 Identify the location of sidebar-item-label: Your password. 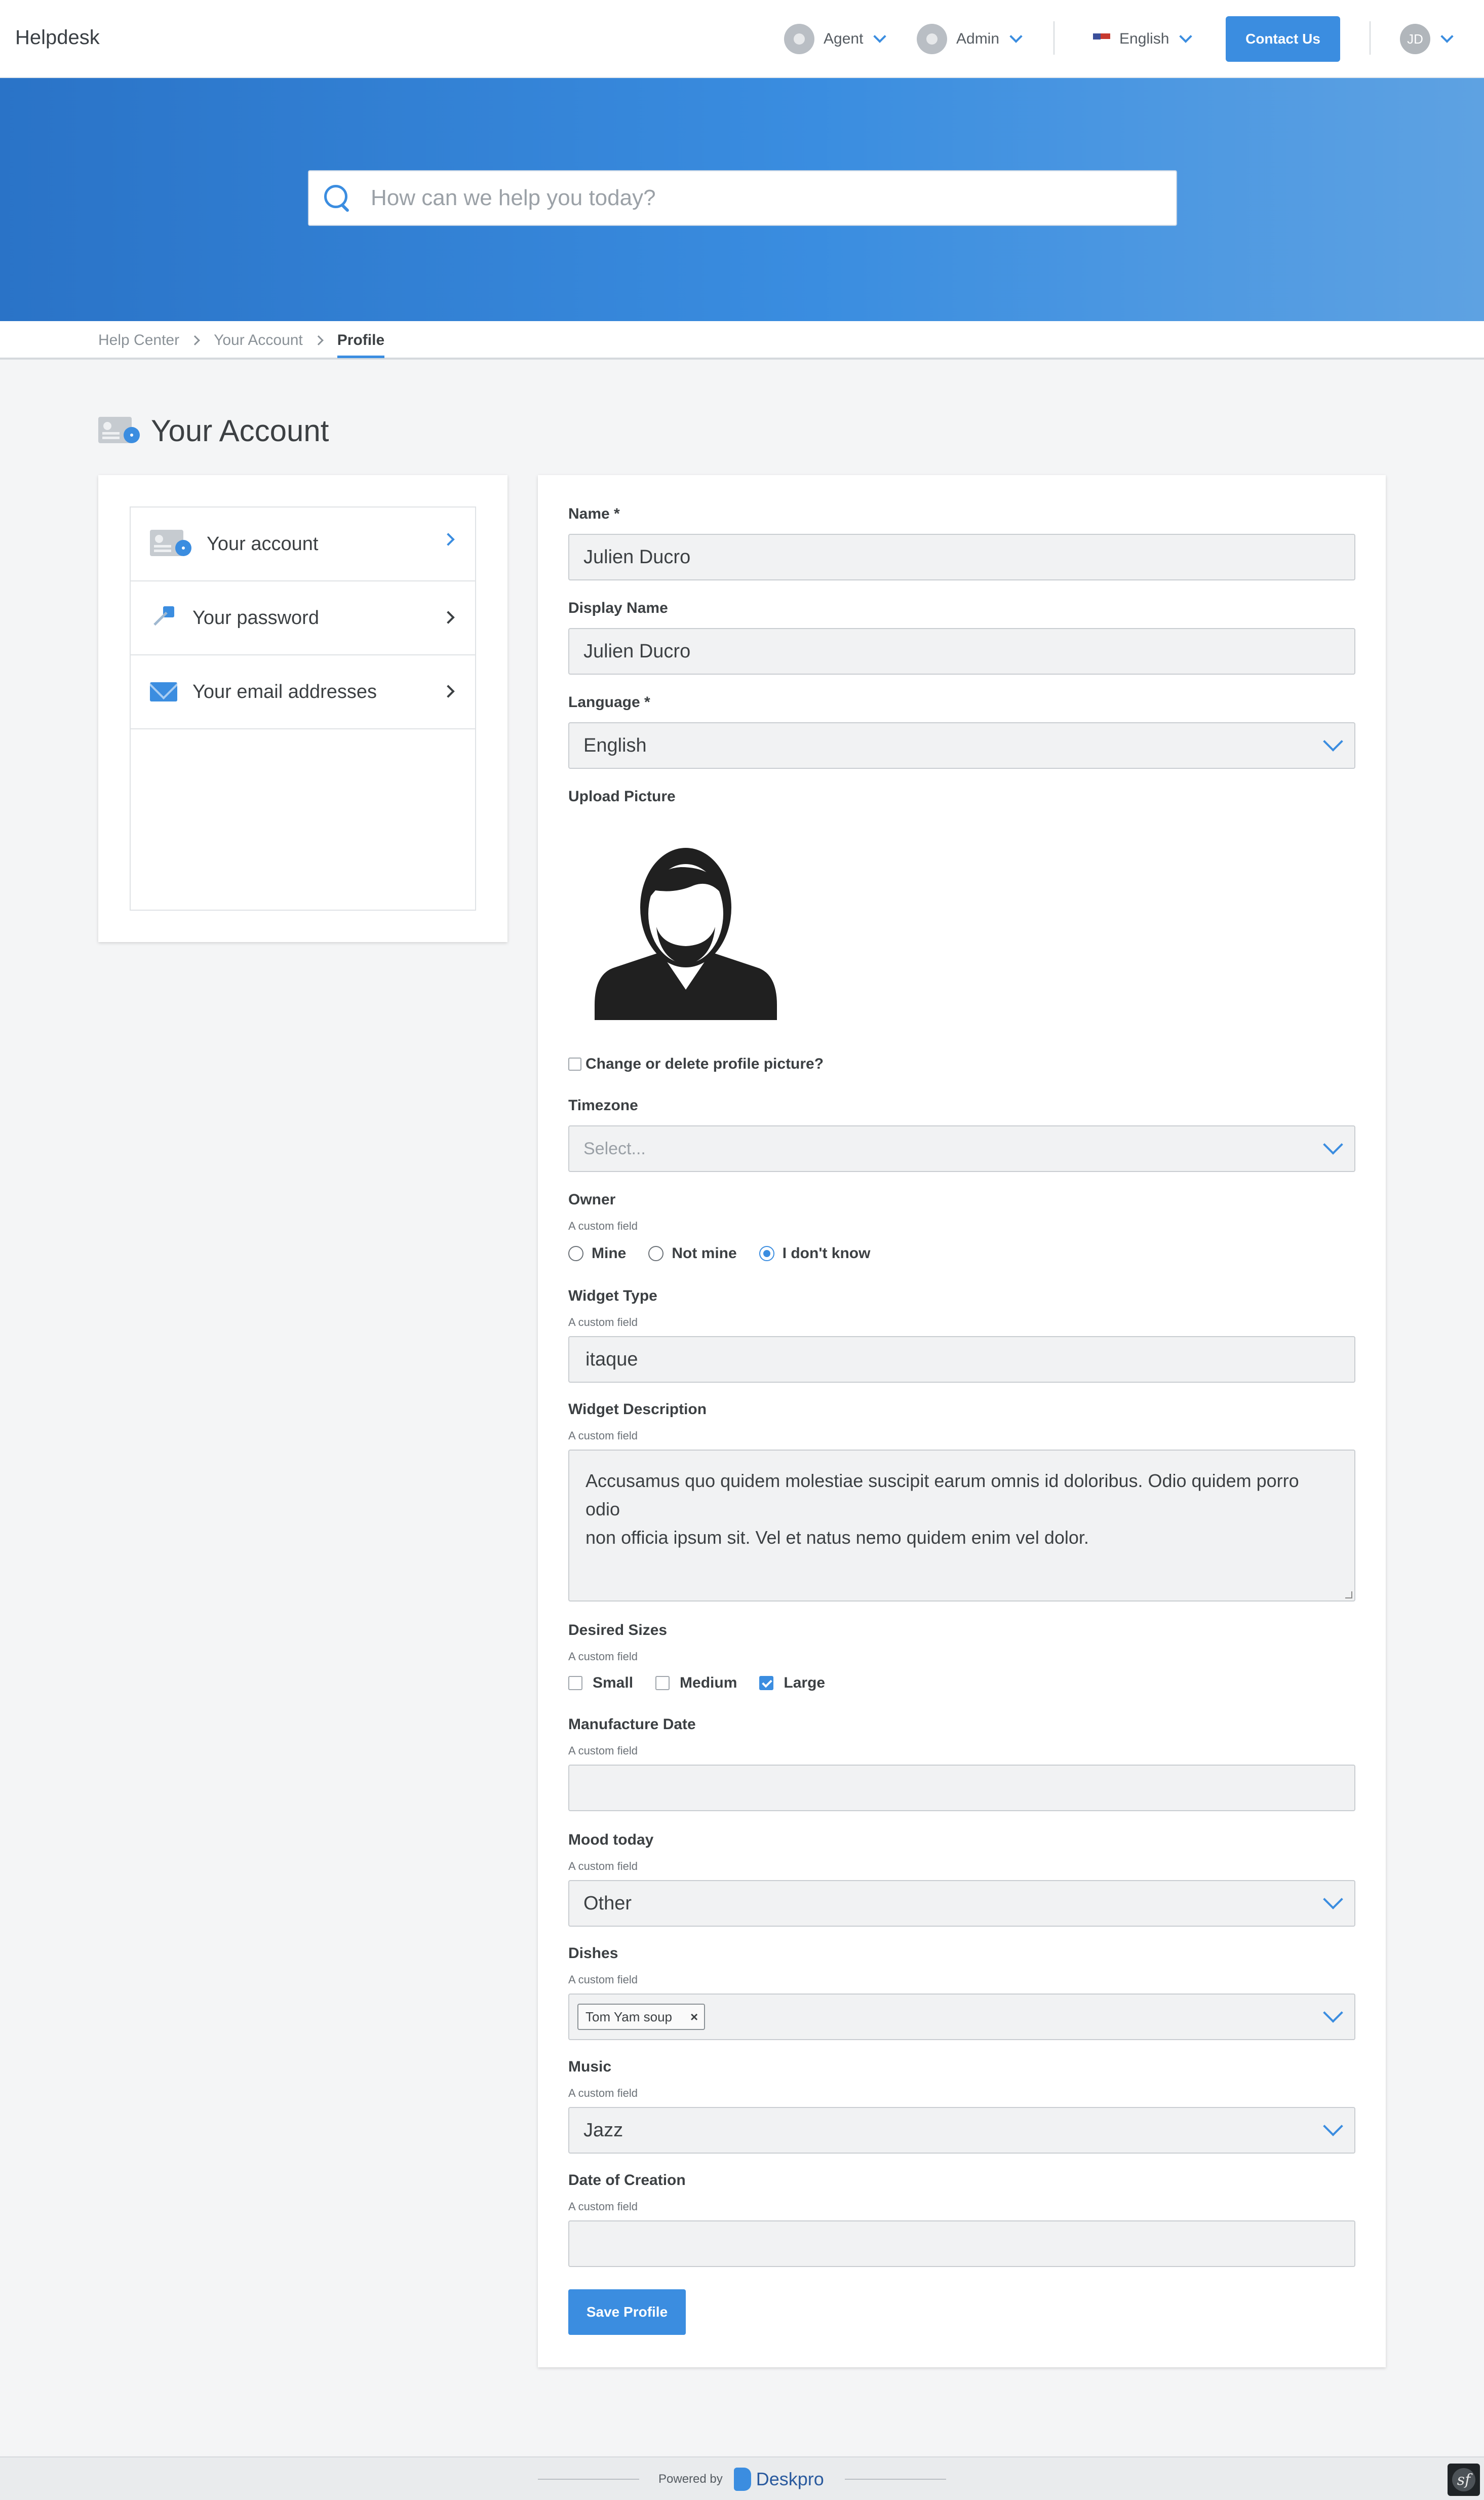
(255, 618).